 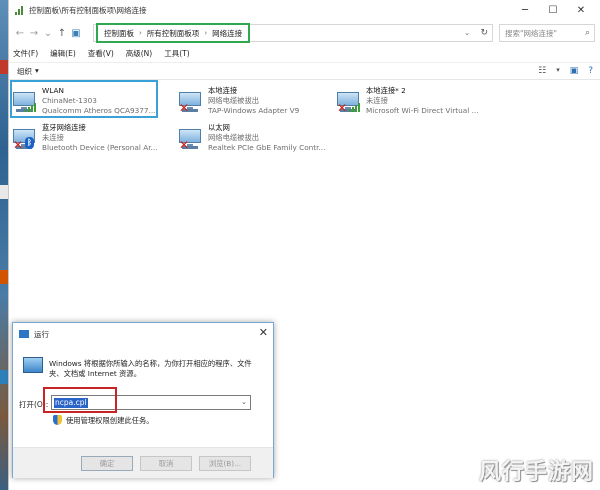 I want to click on search-input: 搜索"网络连接" ⌕, so click(x=547, y=33).